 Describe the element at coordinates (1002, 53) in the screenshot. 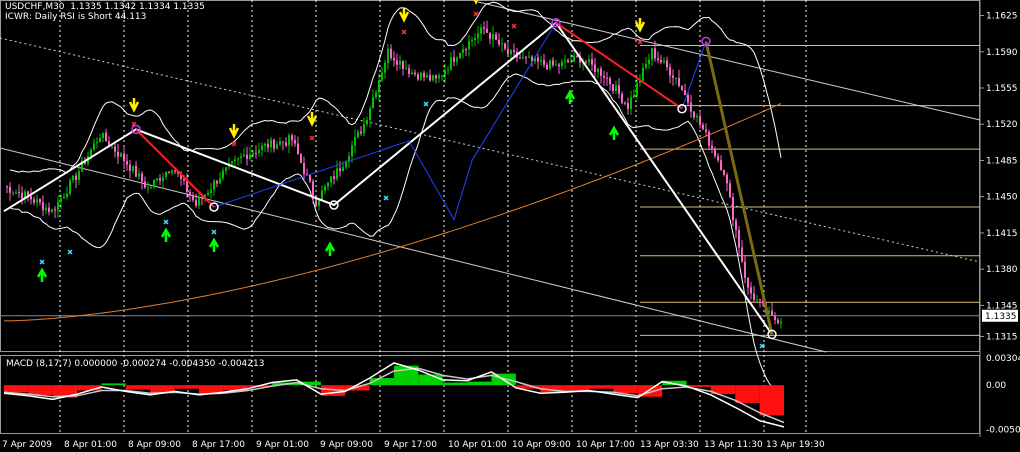

I see `price-tick-label: 1.1590` at that location.